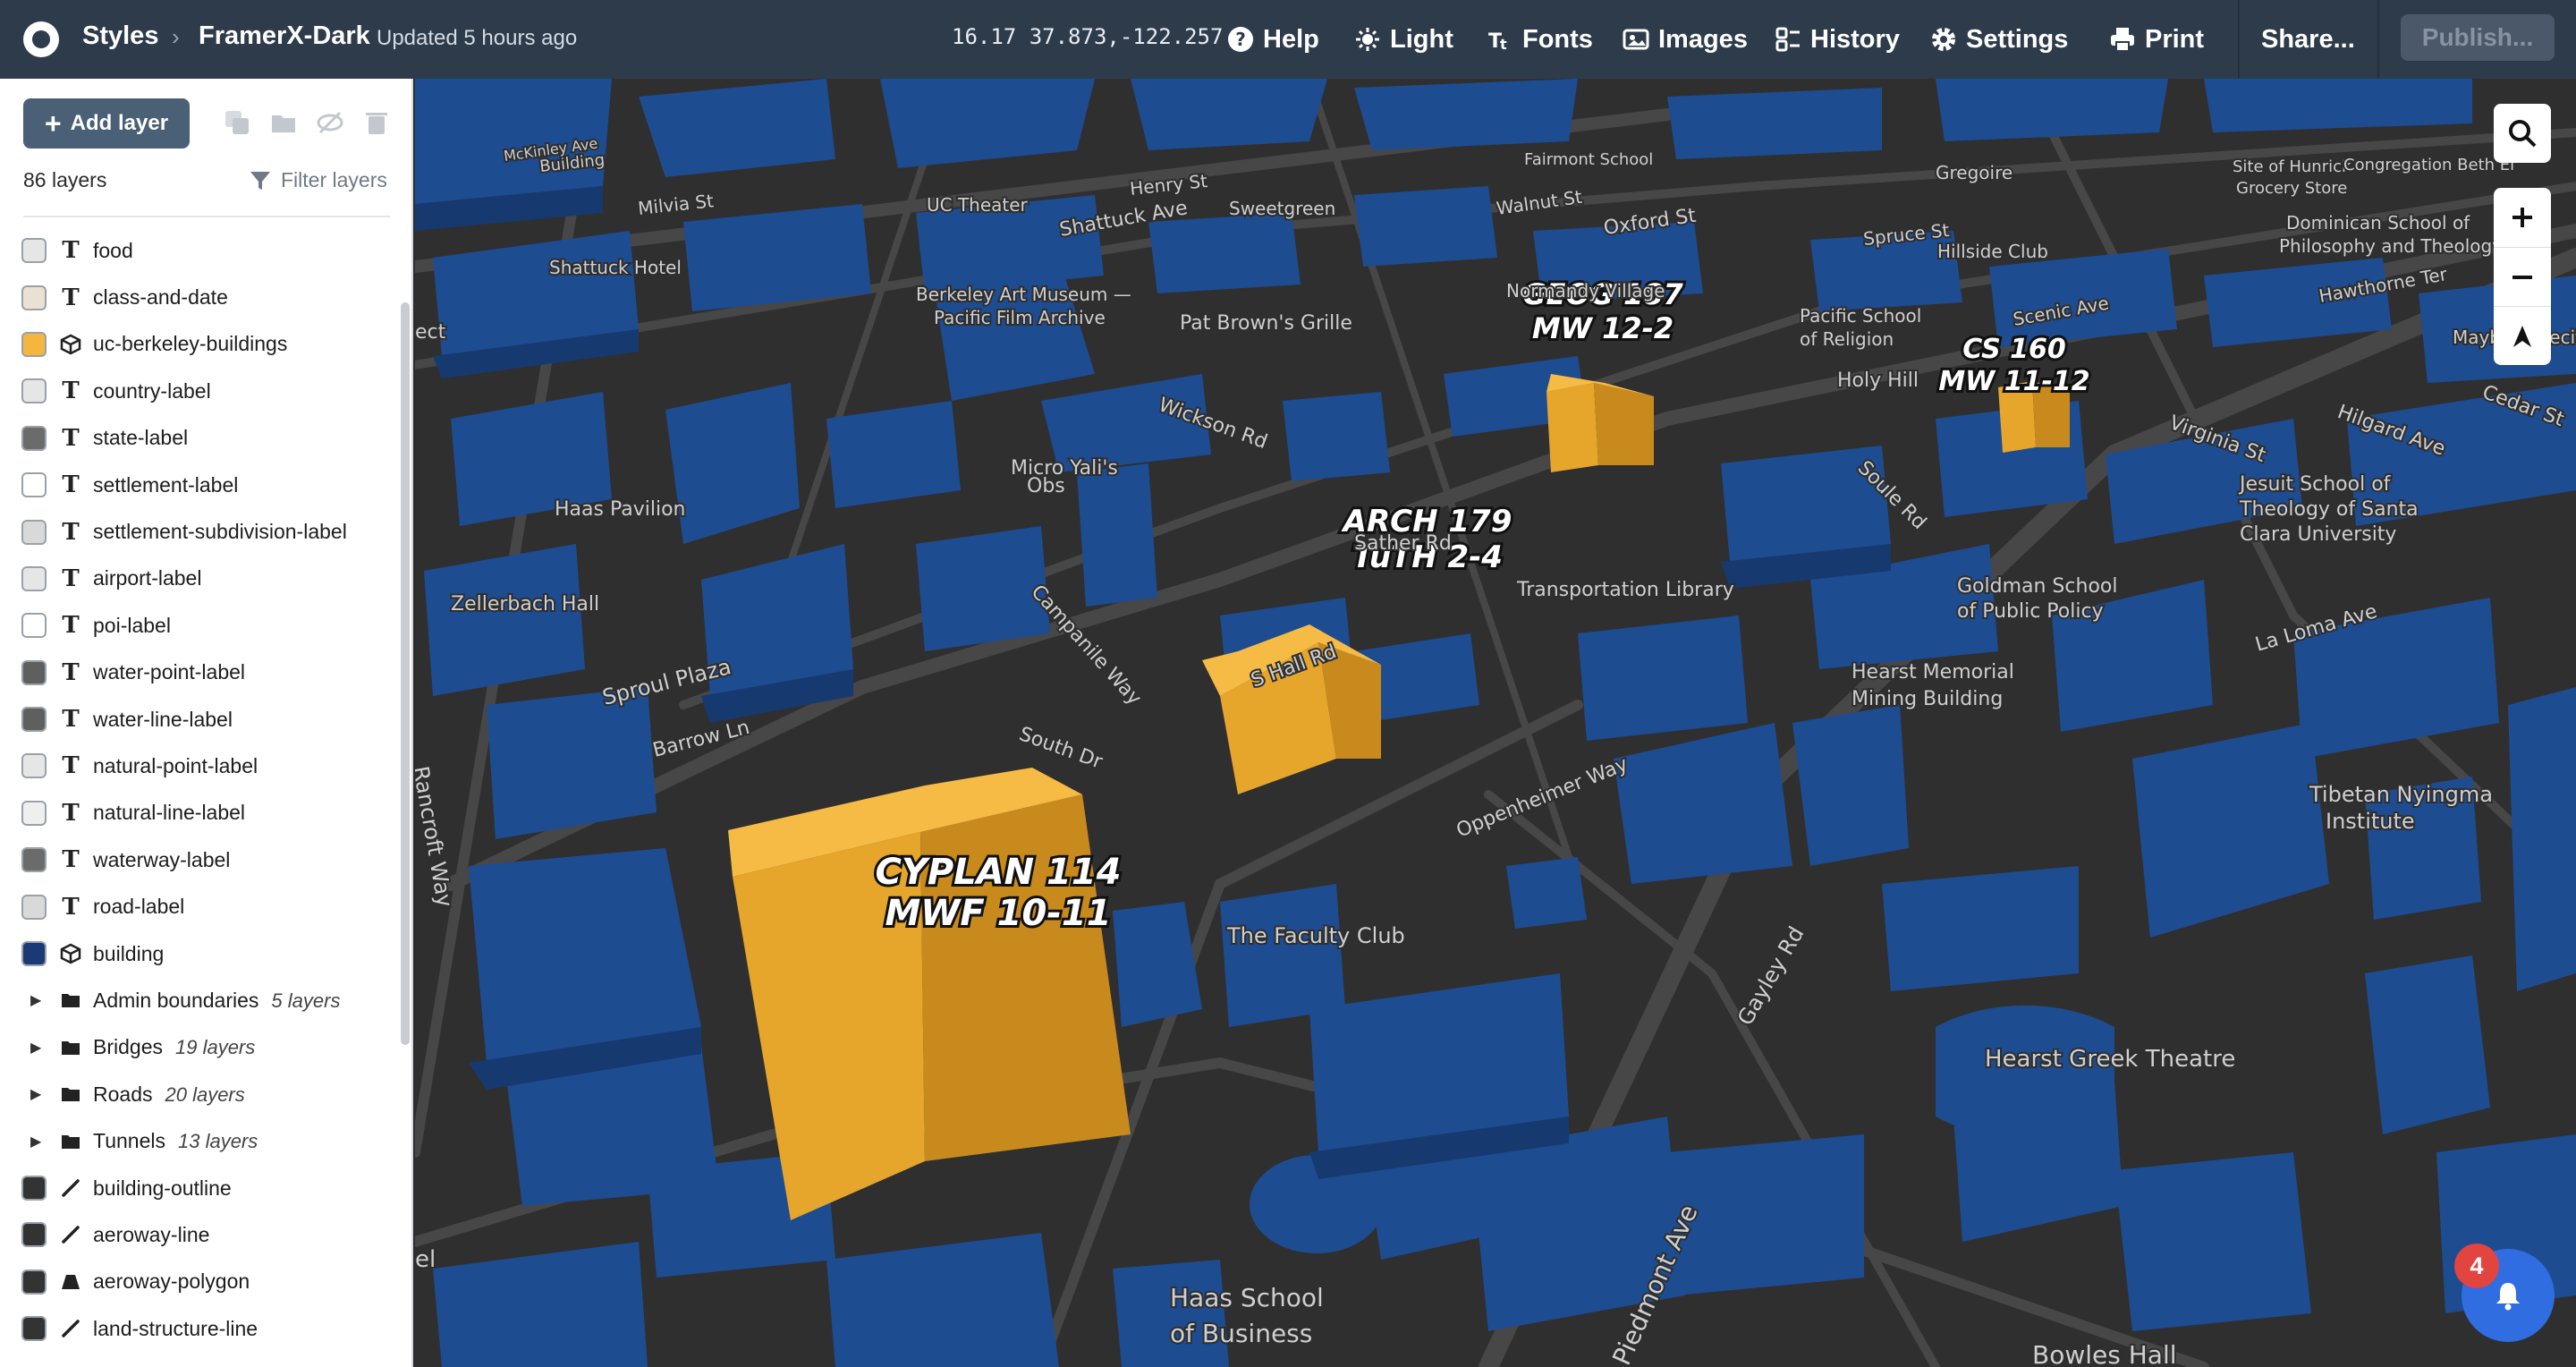 The image size is (2576, 1367). I want to click on layer-count: 86 layers, so click(65, 179).